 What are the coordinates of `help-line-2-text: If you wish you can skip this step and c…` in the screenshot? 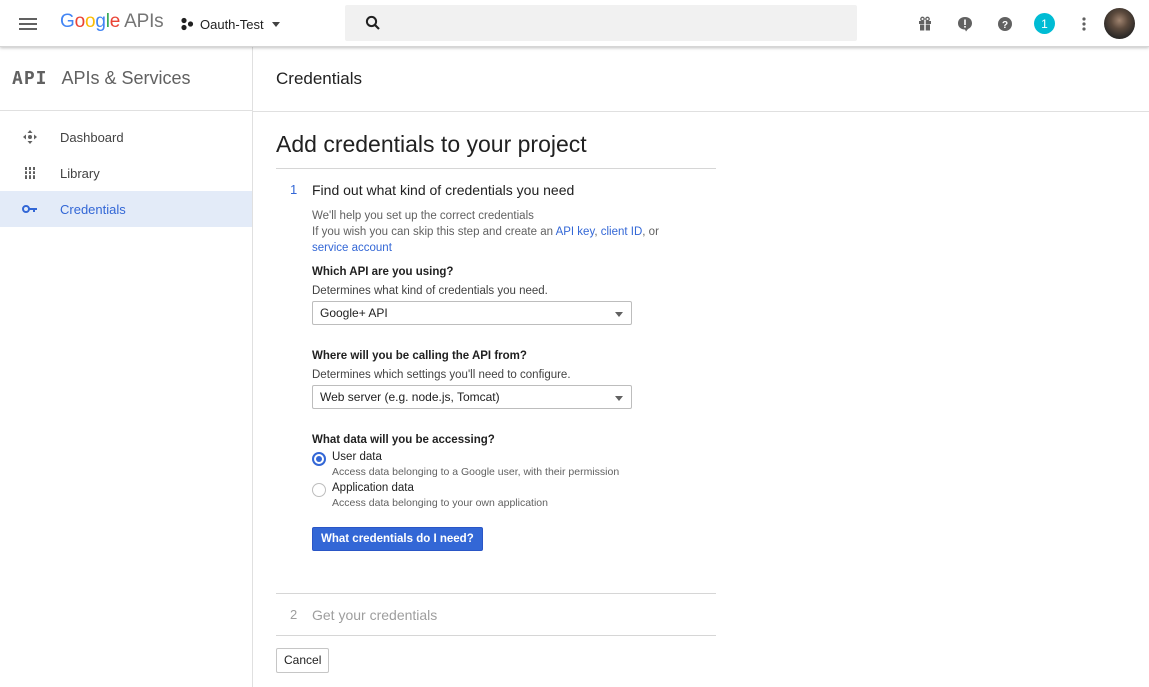 It's located at (434, 232).